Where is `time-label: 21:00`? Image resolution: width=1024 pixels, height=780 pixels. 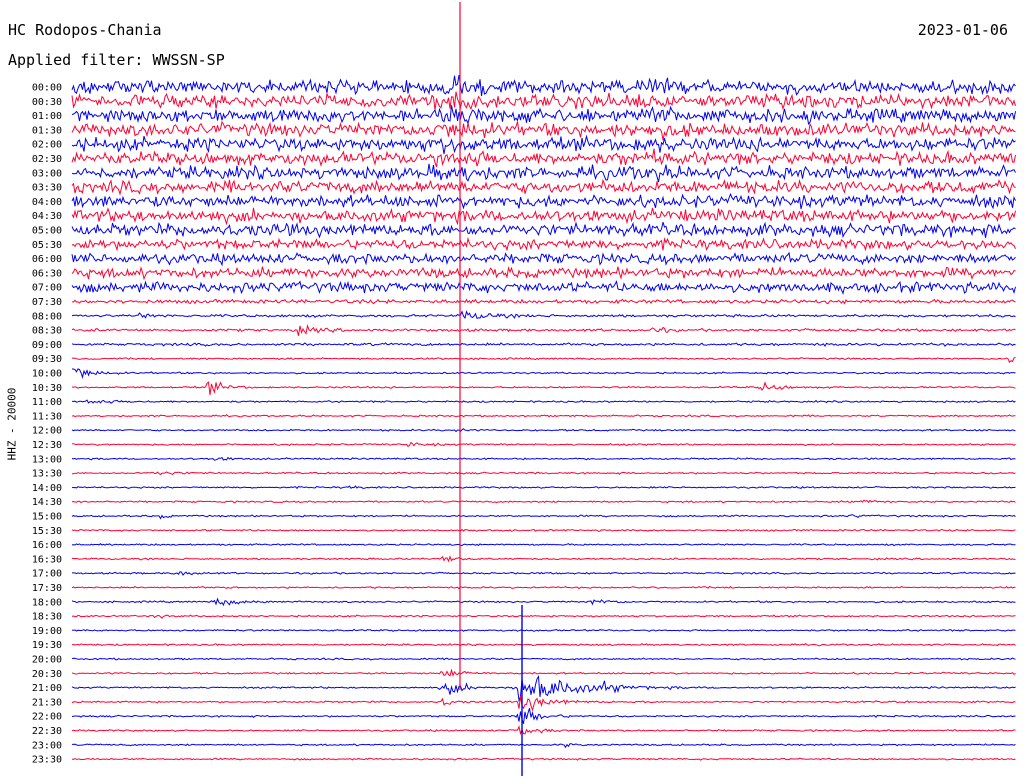 time-label: 21:00 is located at coordinates (47, 688).